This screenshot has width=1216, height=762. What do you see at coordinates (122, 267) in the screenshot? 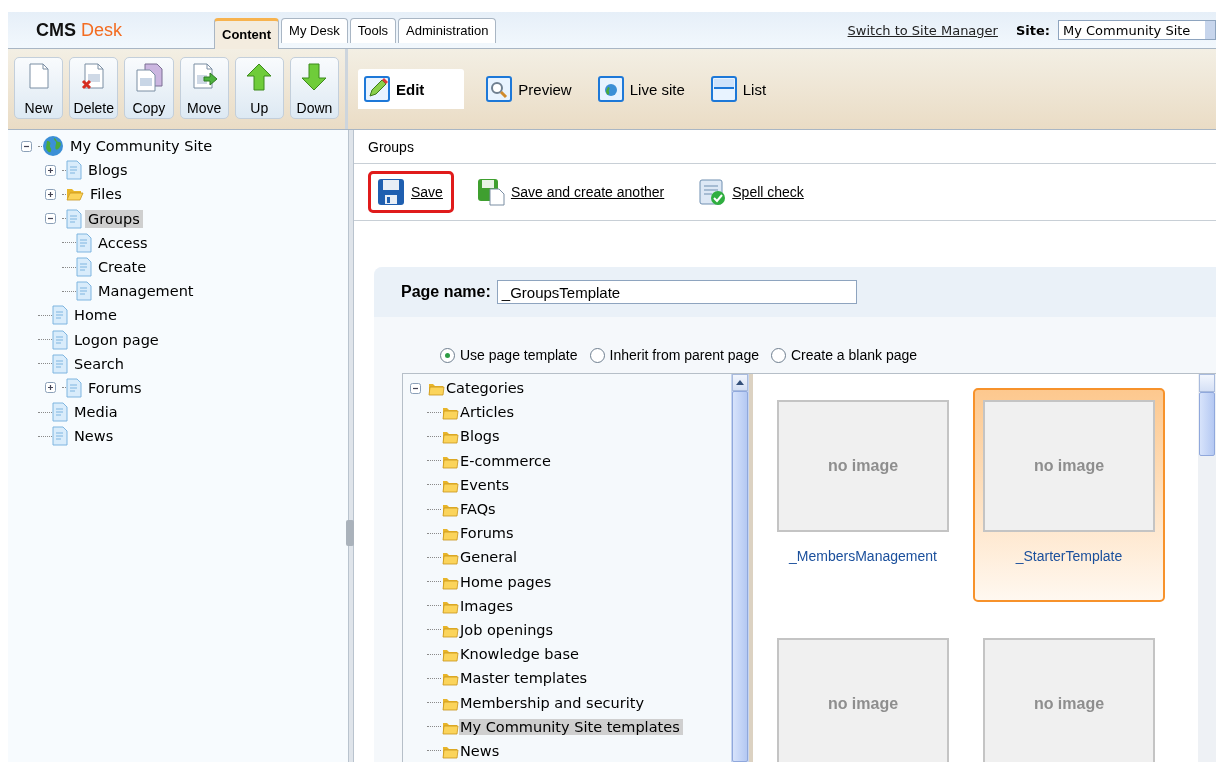
I see `tree-item: Create` at bounding box center [122, 267].